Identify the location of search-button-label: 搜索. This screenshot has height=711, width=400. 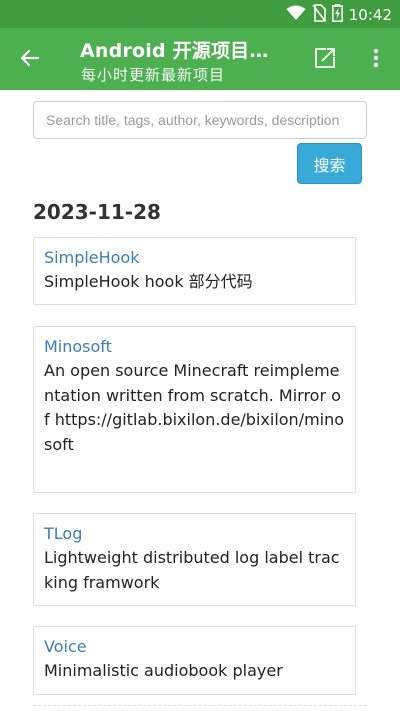
(329, 165).